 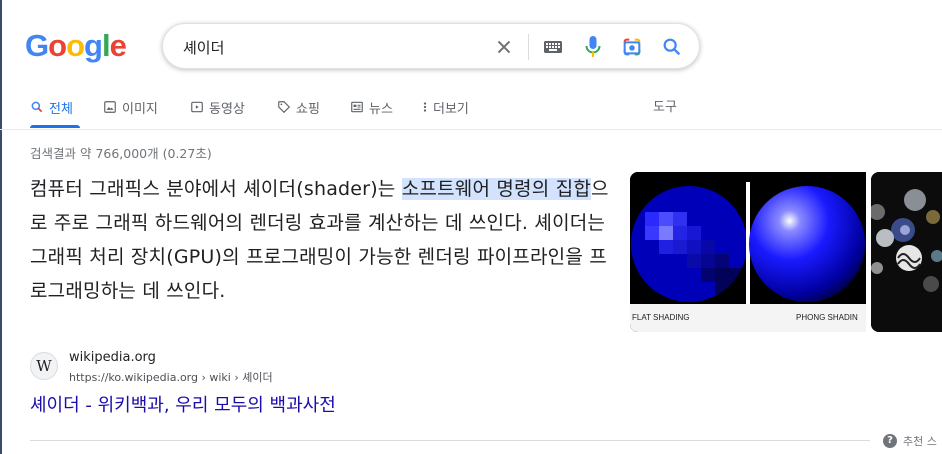 I want to click on result-title-link: 셰이더 - 위키백과, 우리 모두의 백과사전, so click(x=183, y=404).